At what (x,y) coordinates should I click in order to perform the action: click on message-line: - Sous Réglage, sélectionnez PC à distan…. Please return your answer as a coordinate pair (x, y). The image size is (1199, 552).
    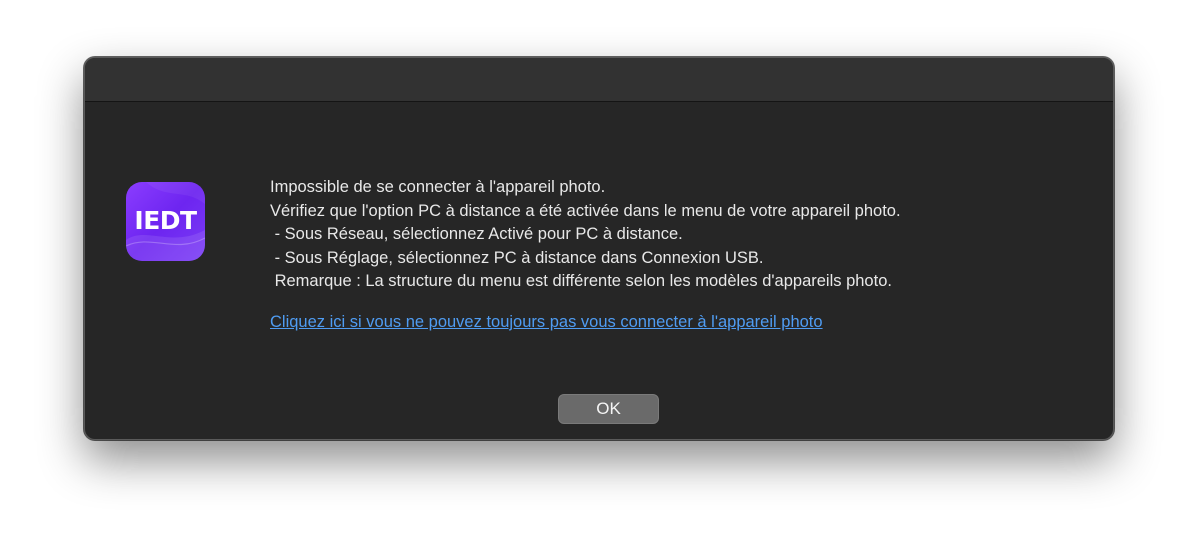
    Looking at the image, I should click on (517, 257).